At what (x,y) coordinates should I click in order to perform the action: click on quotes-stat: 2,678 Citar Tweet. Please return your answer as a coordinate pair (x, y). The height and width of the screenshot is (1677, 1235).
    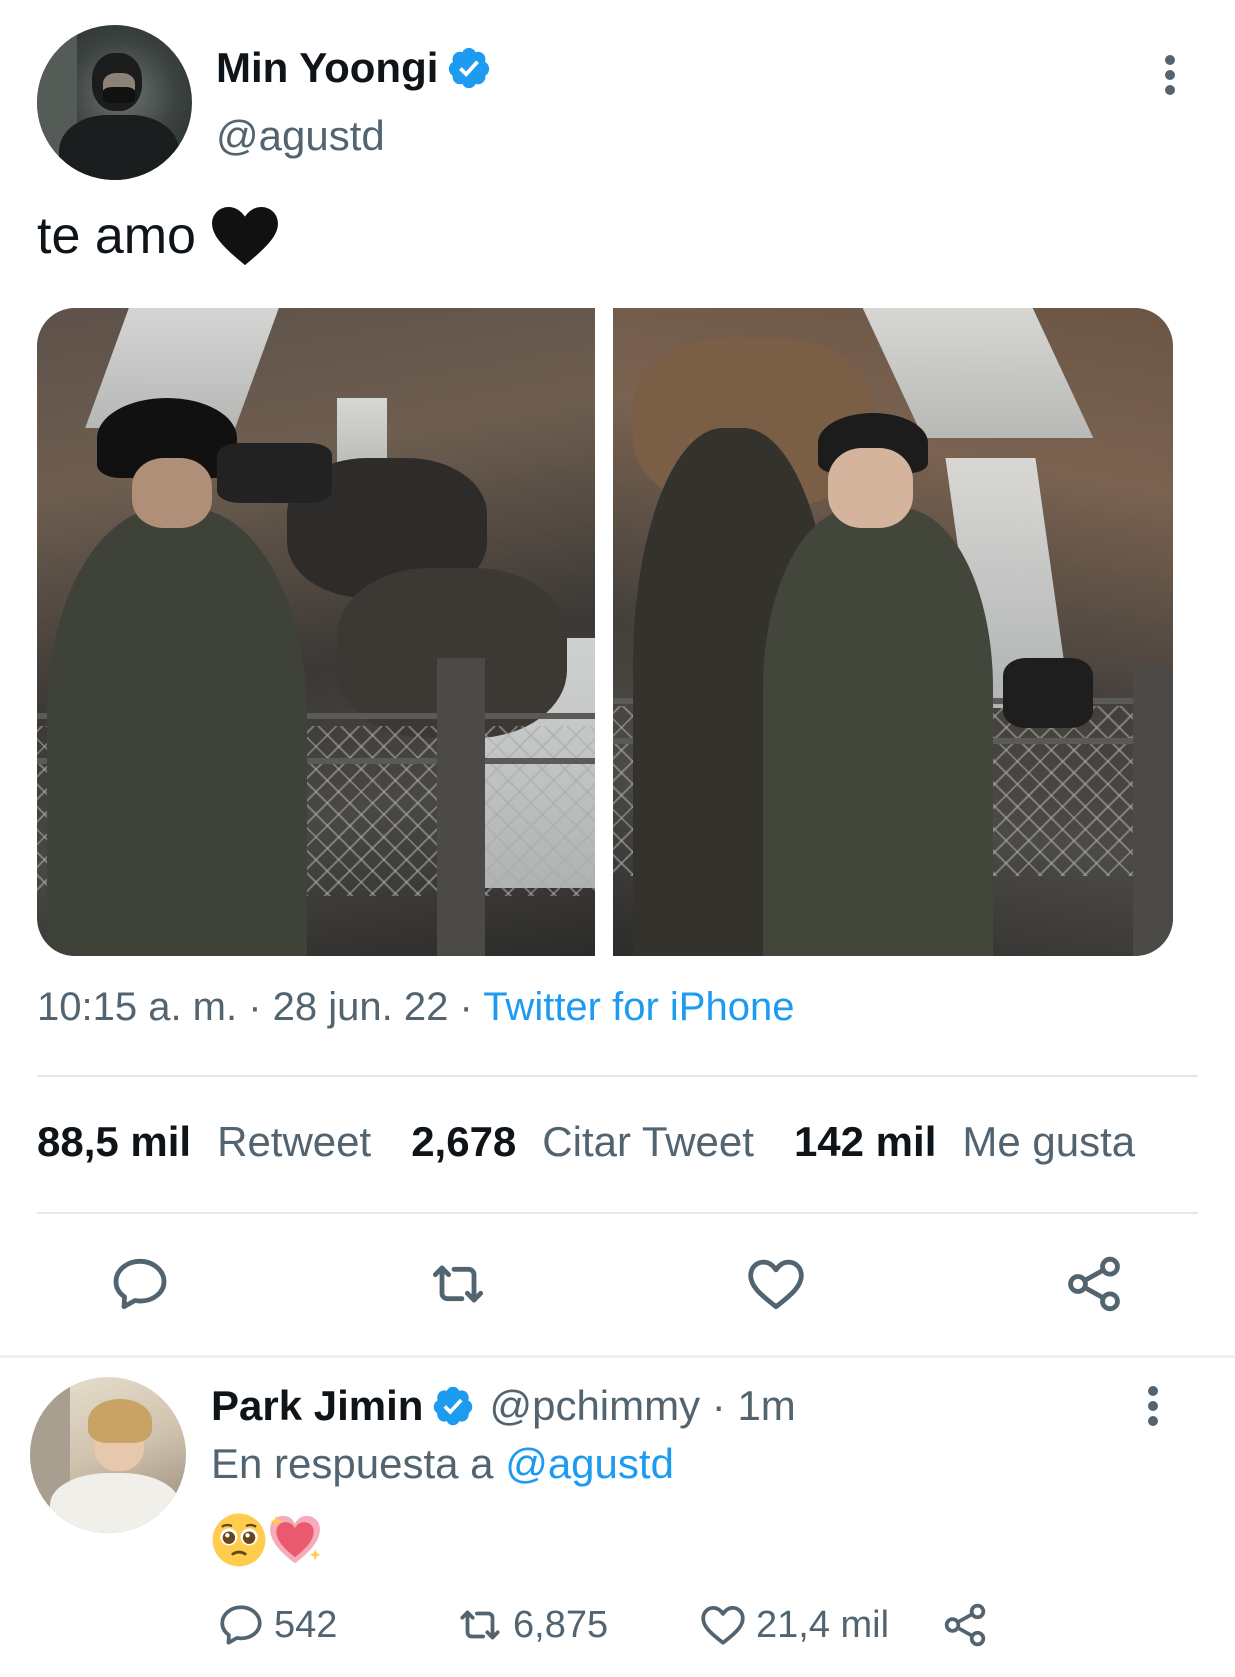
    Looking at the image, I should click on (582, 1142).